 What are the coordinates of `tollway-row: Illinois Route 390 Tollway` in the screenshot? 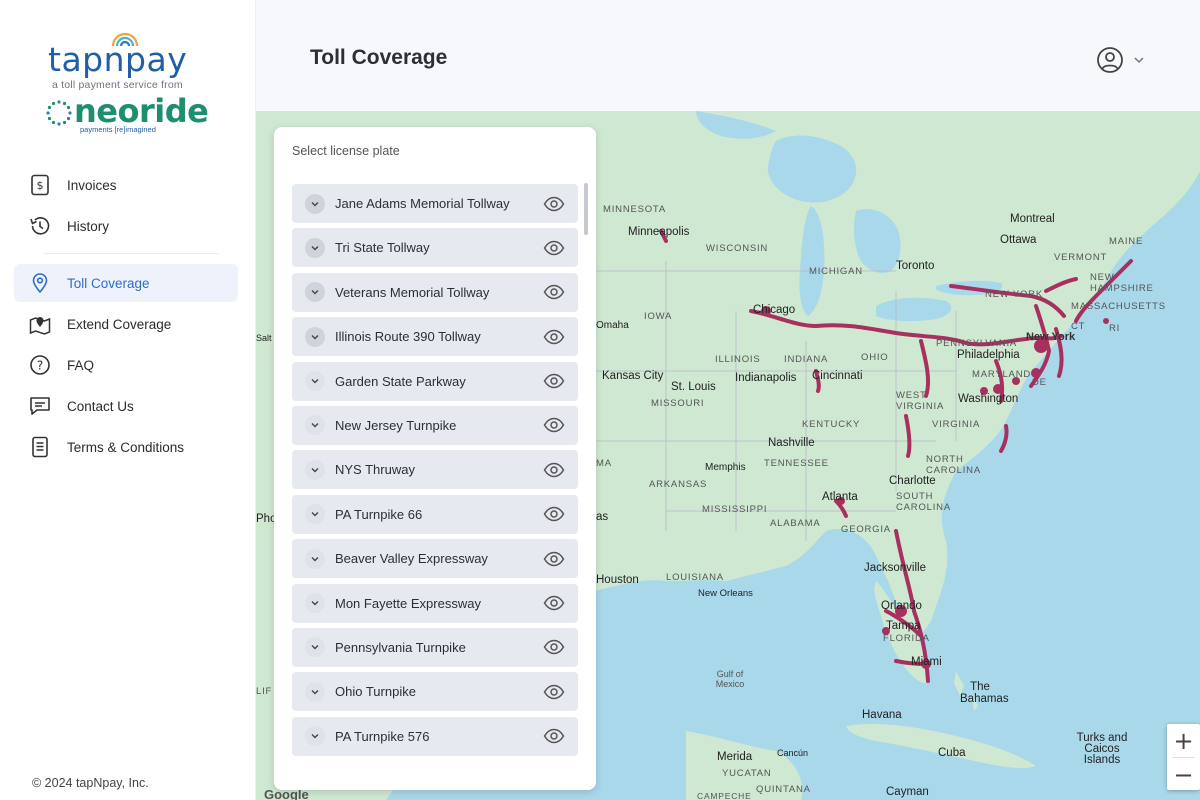 It's located at (435, 337).